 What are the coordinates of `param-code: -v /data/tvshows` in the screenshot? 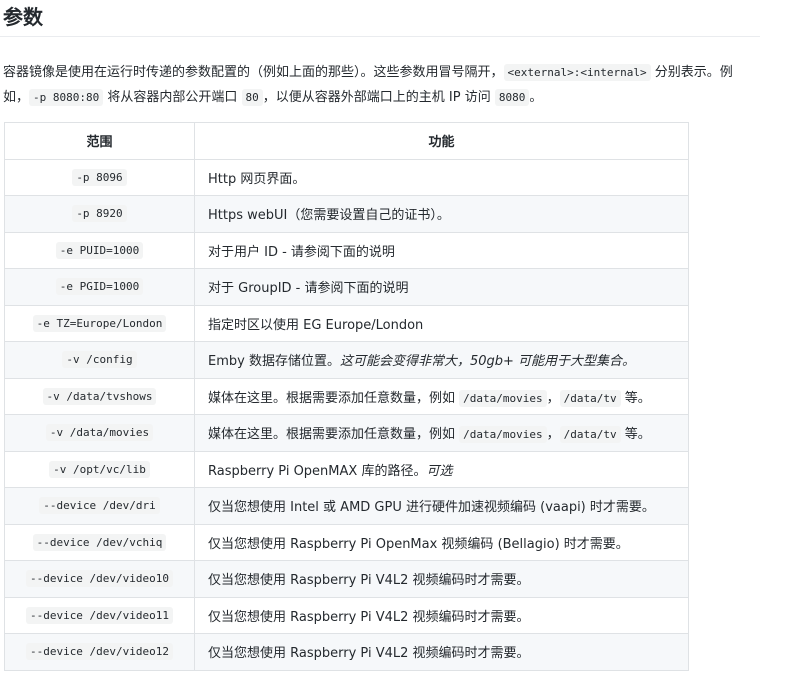 It's located at (99, 396).